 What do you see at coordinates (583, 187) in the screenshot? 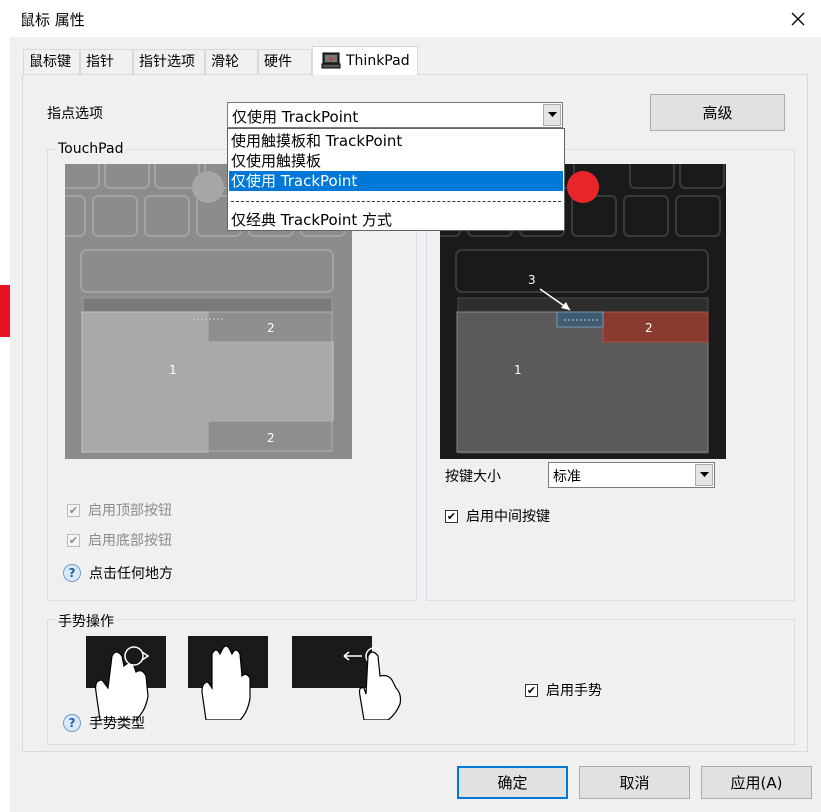
I see `trackpoint-nub` at bounding box center [583, 187].